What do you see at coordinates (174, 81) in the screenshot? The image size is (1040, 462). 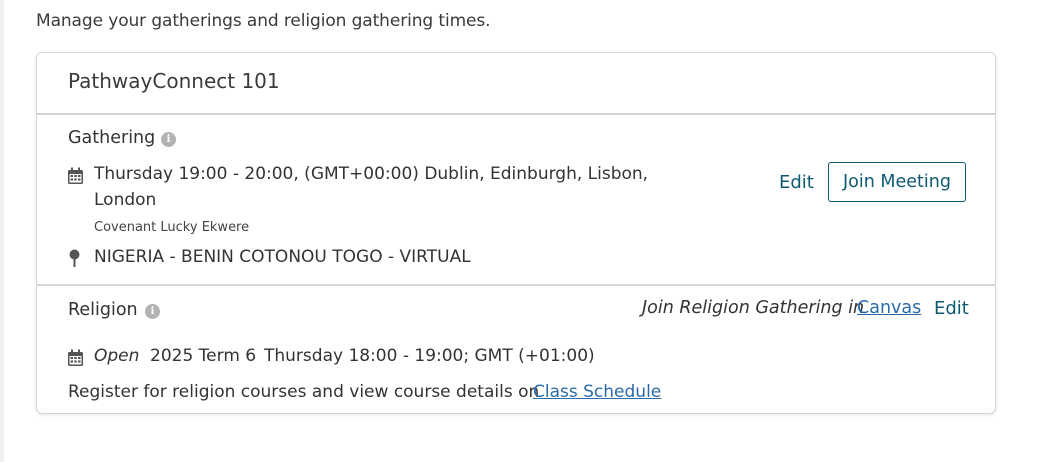 I see `course-title: PathwayConnect 101` at bounding box center [174, 81].